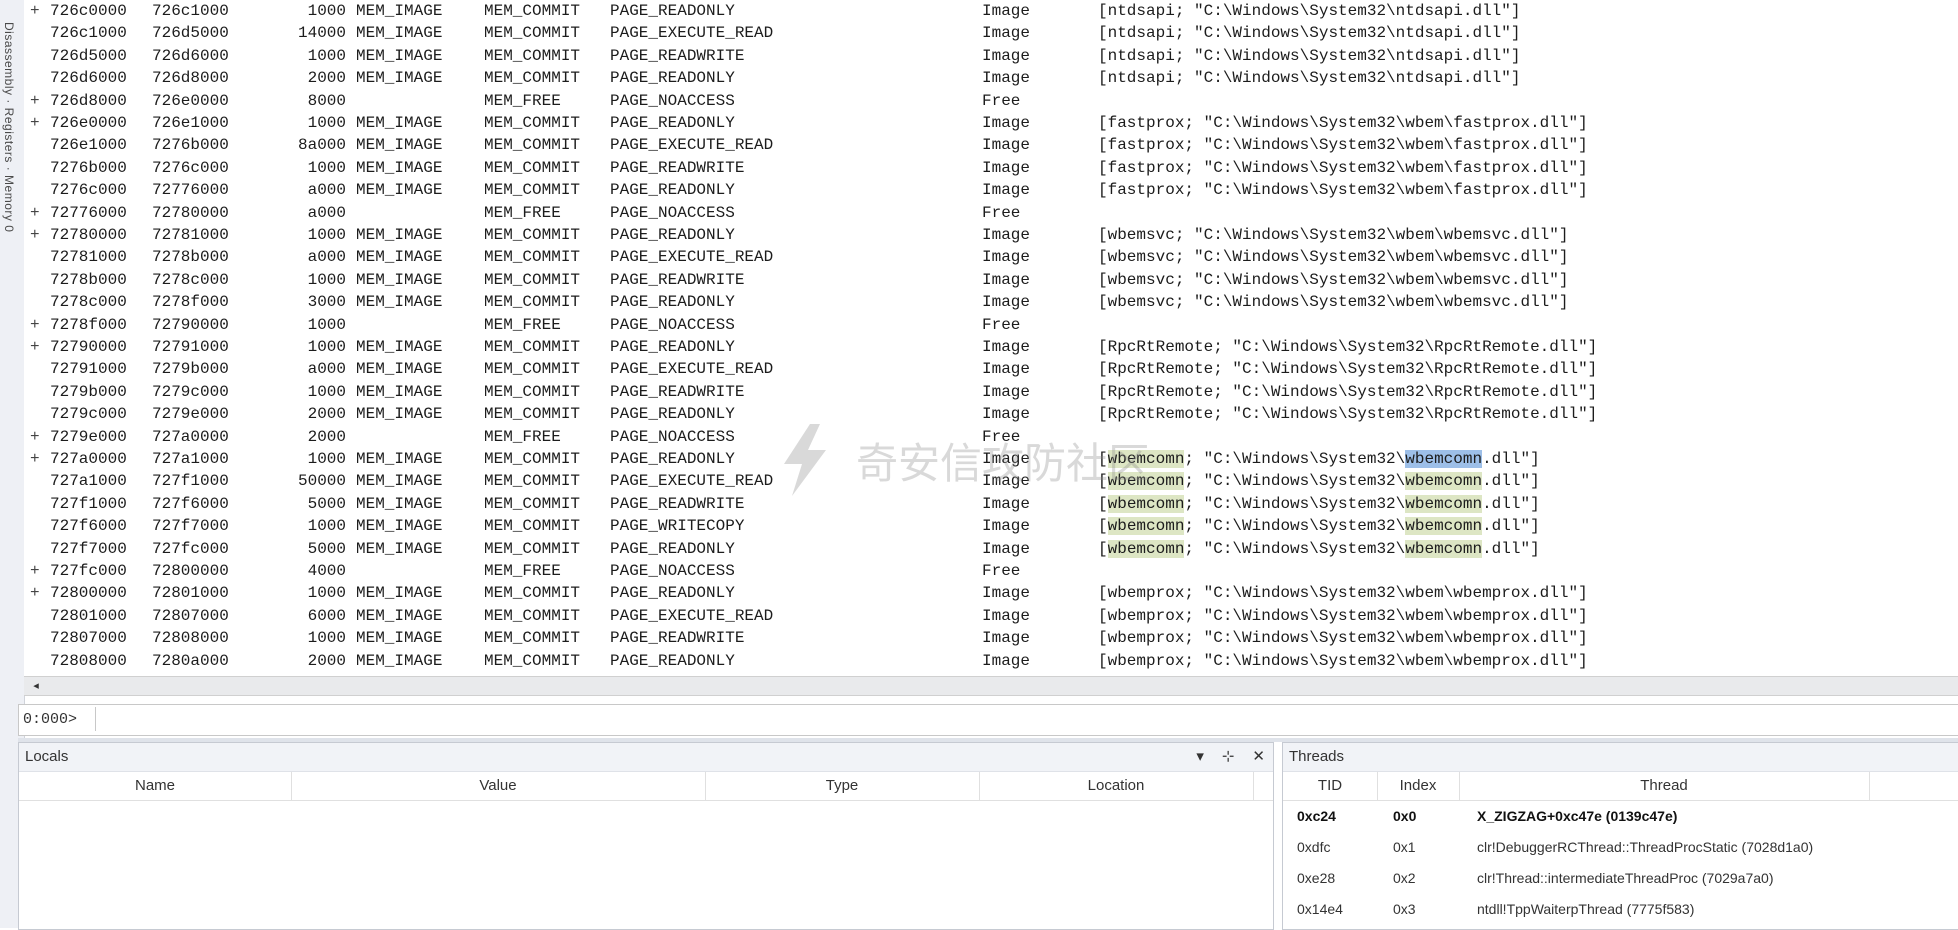  What do you see at coordinates (498, 786) in the screenshot?
I see `locals-col-value: Value` at bounding box center [498, 786].